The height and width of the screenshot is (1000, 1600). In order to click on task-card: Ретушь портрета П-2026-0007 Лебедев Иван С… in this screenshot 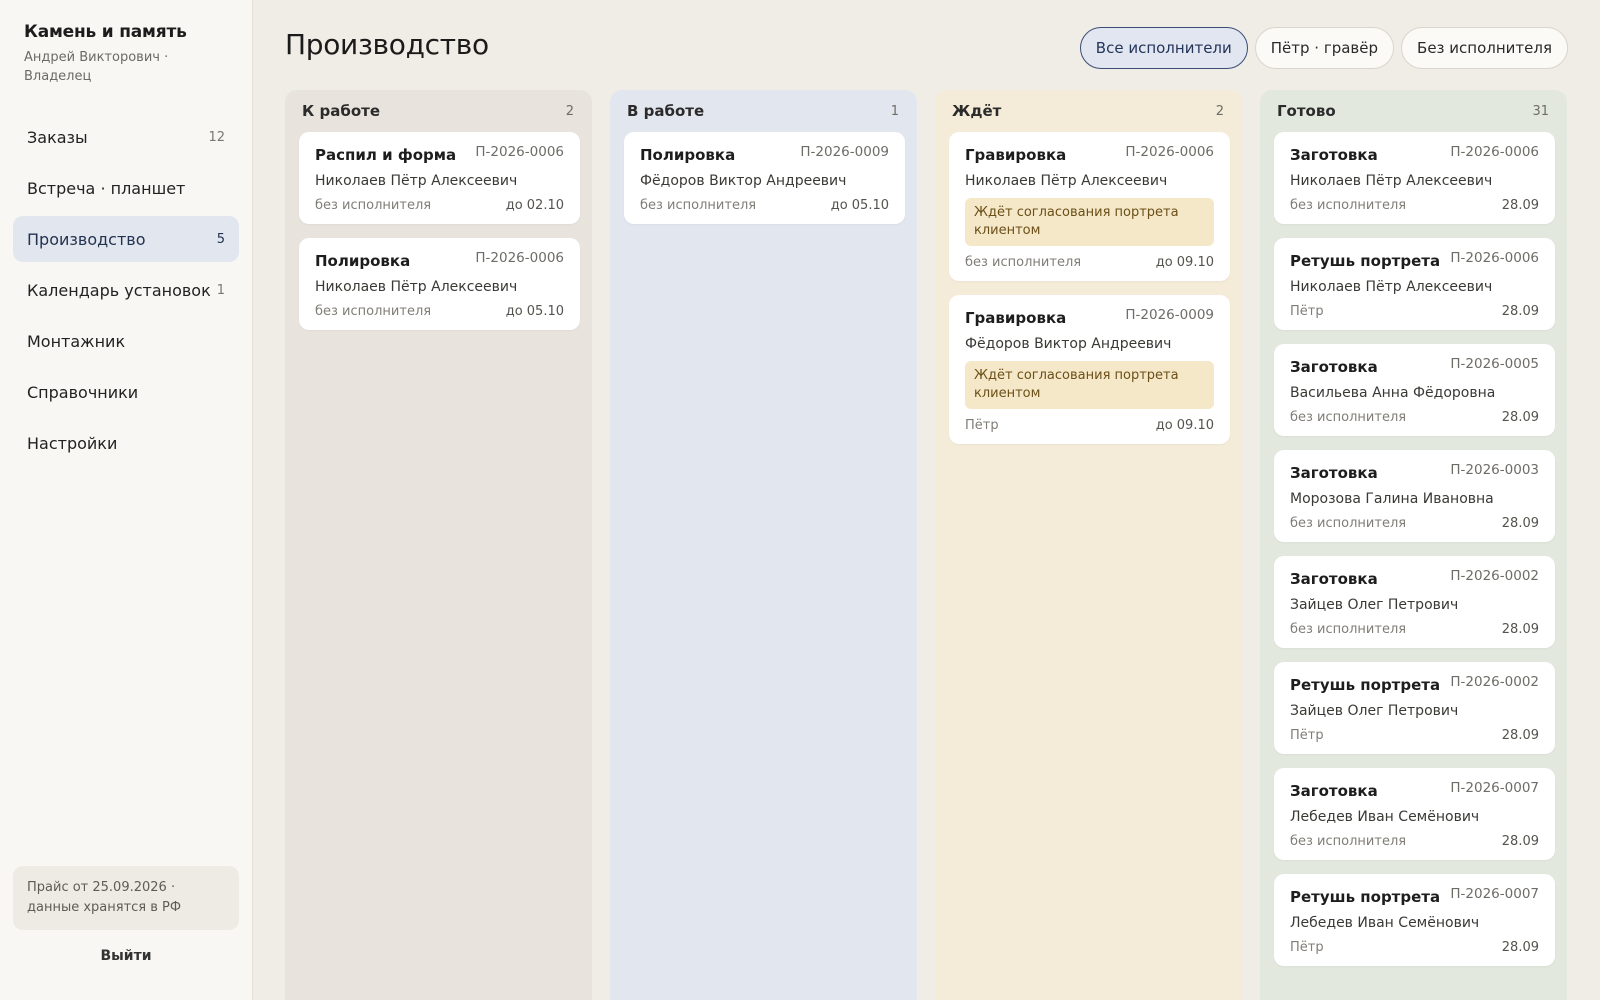, I will do `click(1414, 920)`.